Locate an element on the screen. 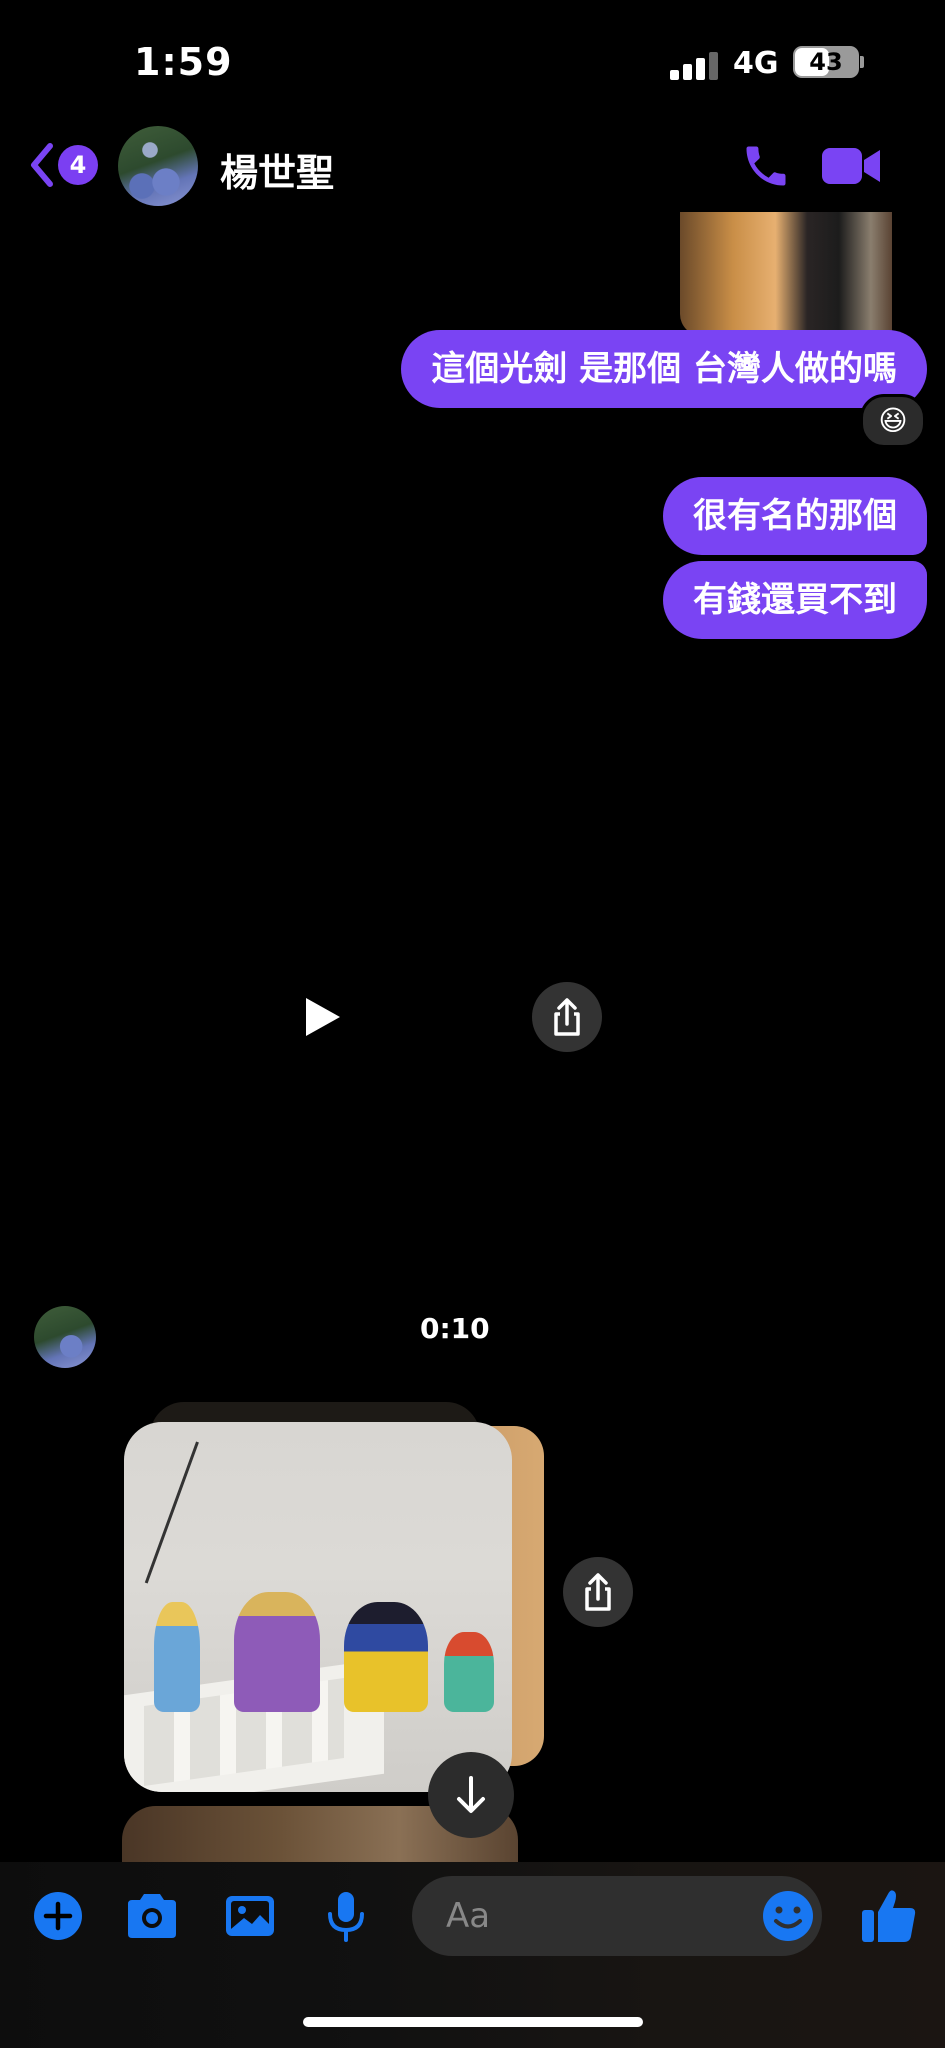 This screenshot has height=2048, width=945. microphone-icon is located at coordinates (346, 1917).